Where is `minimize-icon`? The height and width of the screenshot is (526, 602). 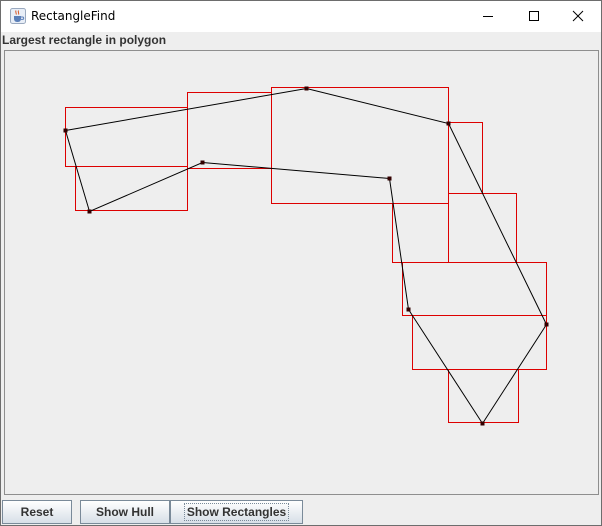 minimize-icon is located at coordinates (488, 16).